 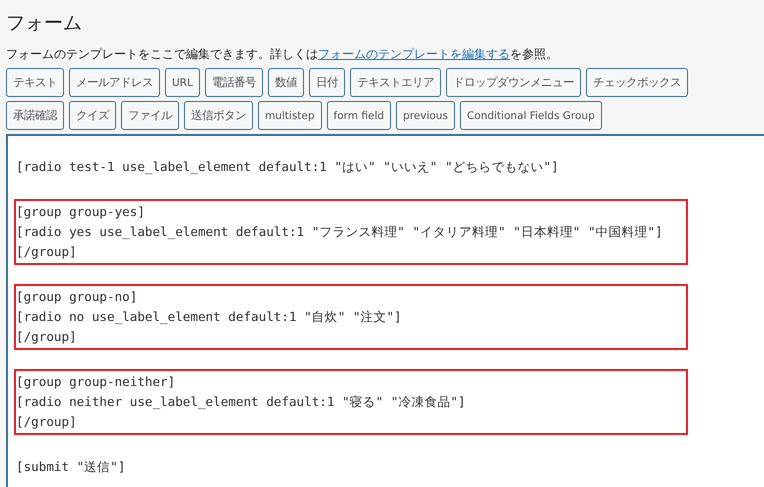 I want to click on template-help-link: フォームのテンプレートを編集する, so click(x=414, y=54).